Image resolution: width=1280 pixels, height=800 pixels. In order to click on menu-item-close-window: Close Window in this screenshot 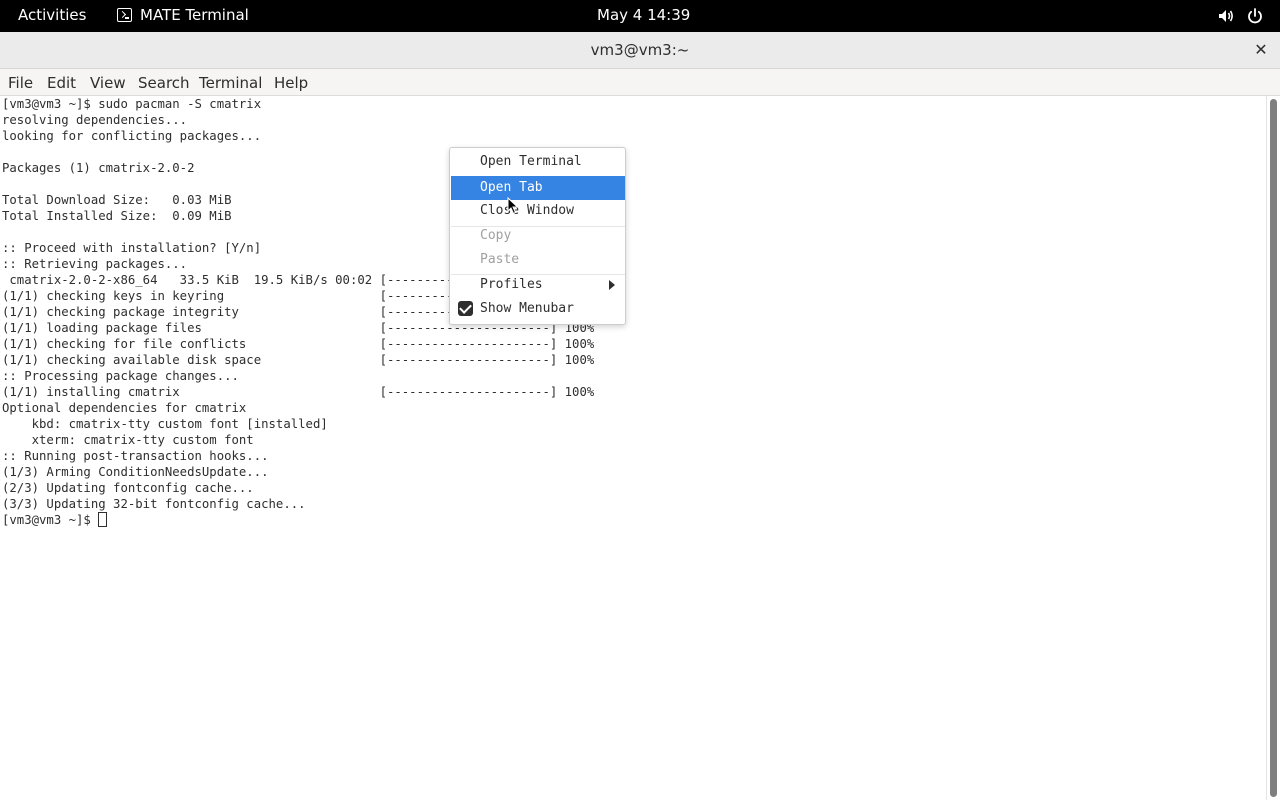, I will do `click(538, 211)`.